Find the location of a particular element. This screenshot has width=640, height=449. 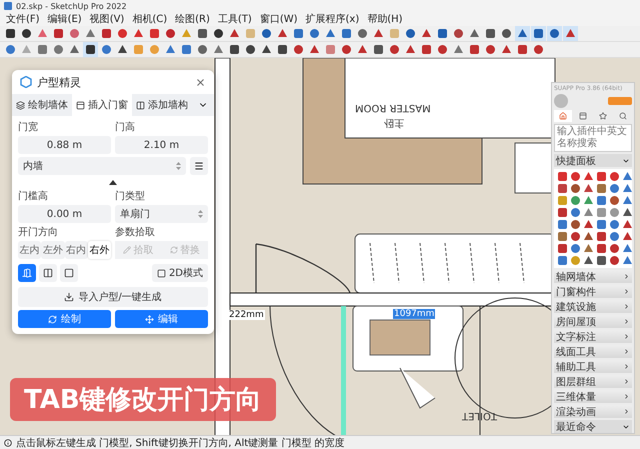

menu-item: 绘图(R) is located at coordinates (192, 19).